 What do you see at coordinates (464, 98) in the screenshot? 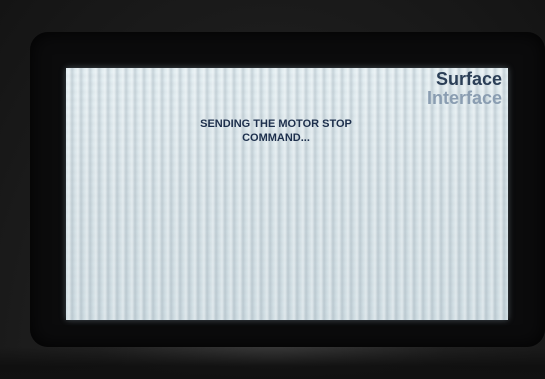
I see `brand-line2: Interface` at bounding box center [464, 98].